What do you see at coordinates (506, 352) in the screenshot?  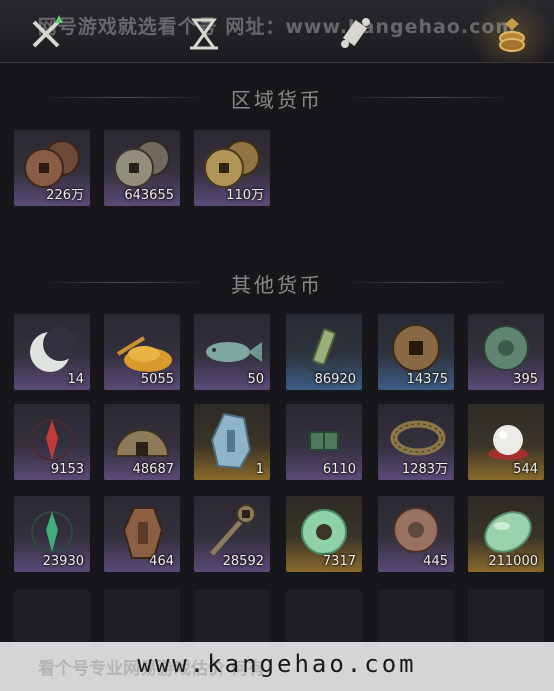 I see `currency-slot: 395` at bounding box center [506, 352].